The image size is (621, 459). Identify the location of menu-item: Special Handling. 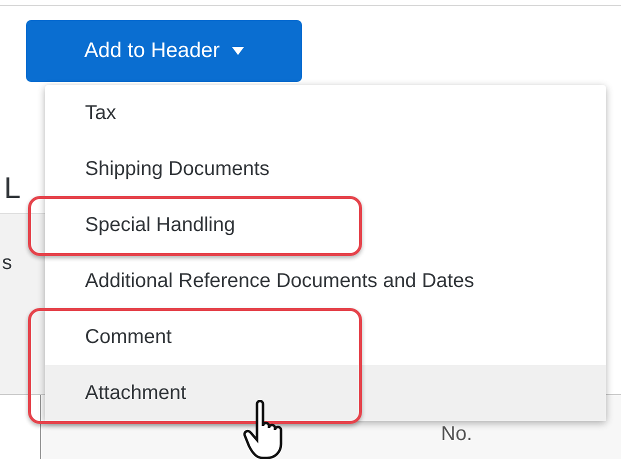
(325, 225).